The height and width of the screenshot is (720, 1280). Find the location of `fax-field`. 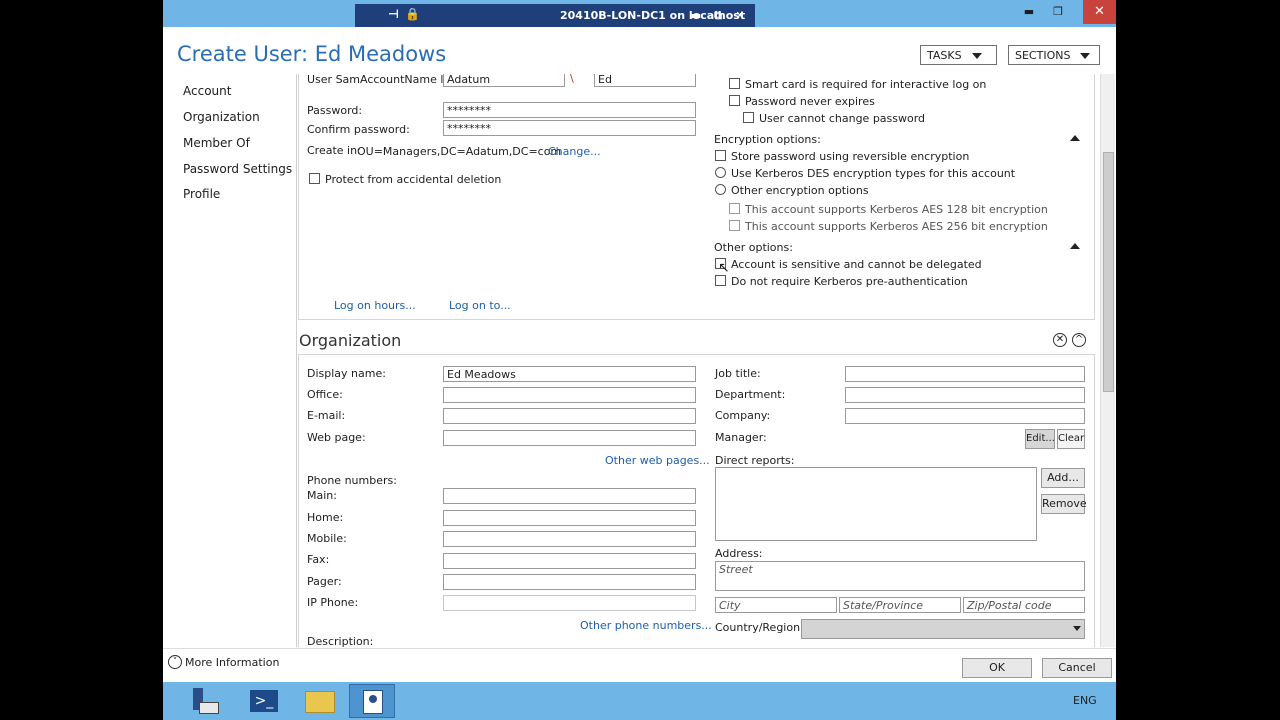

fax-field is located at coordinates (569, 561).